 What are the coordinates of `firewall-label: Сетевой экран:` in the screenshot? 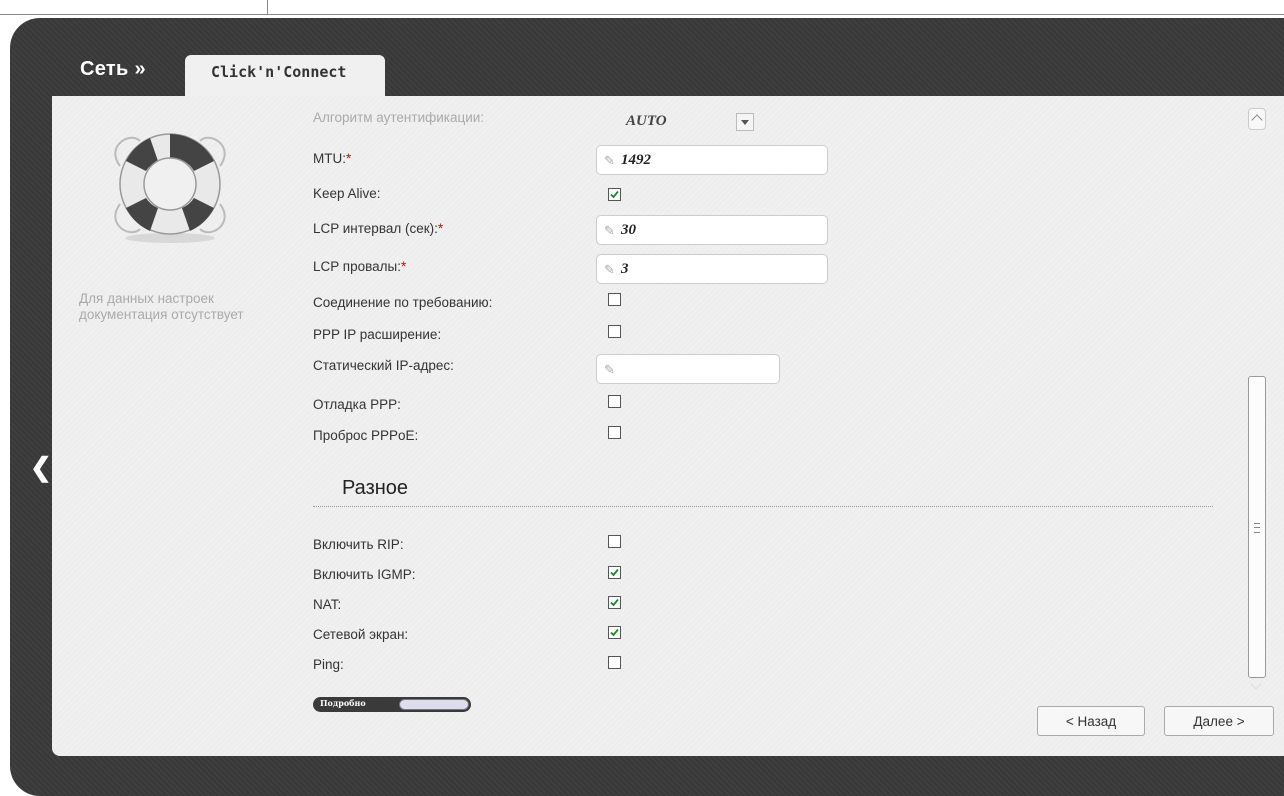 It's located at (361, 634).